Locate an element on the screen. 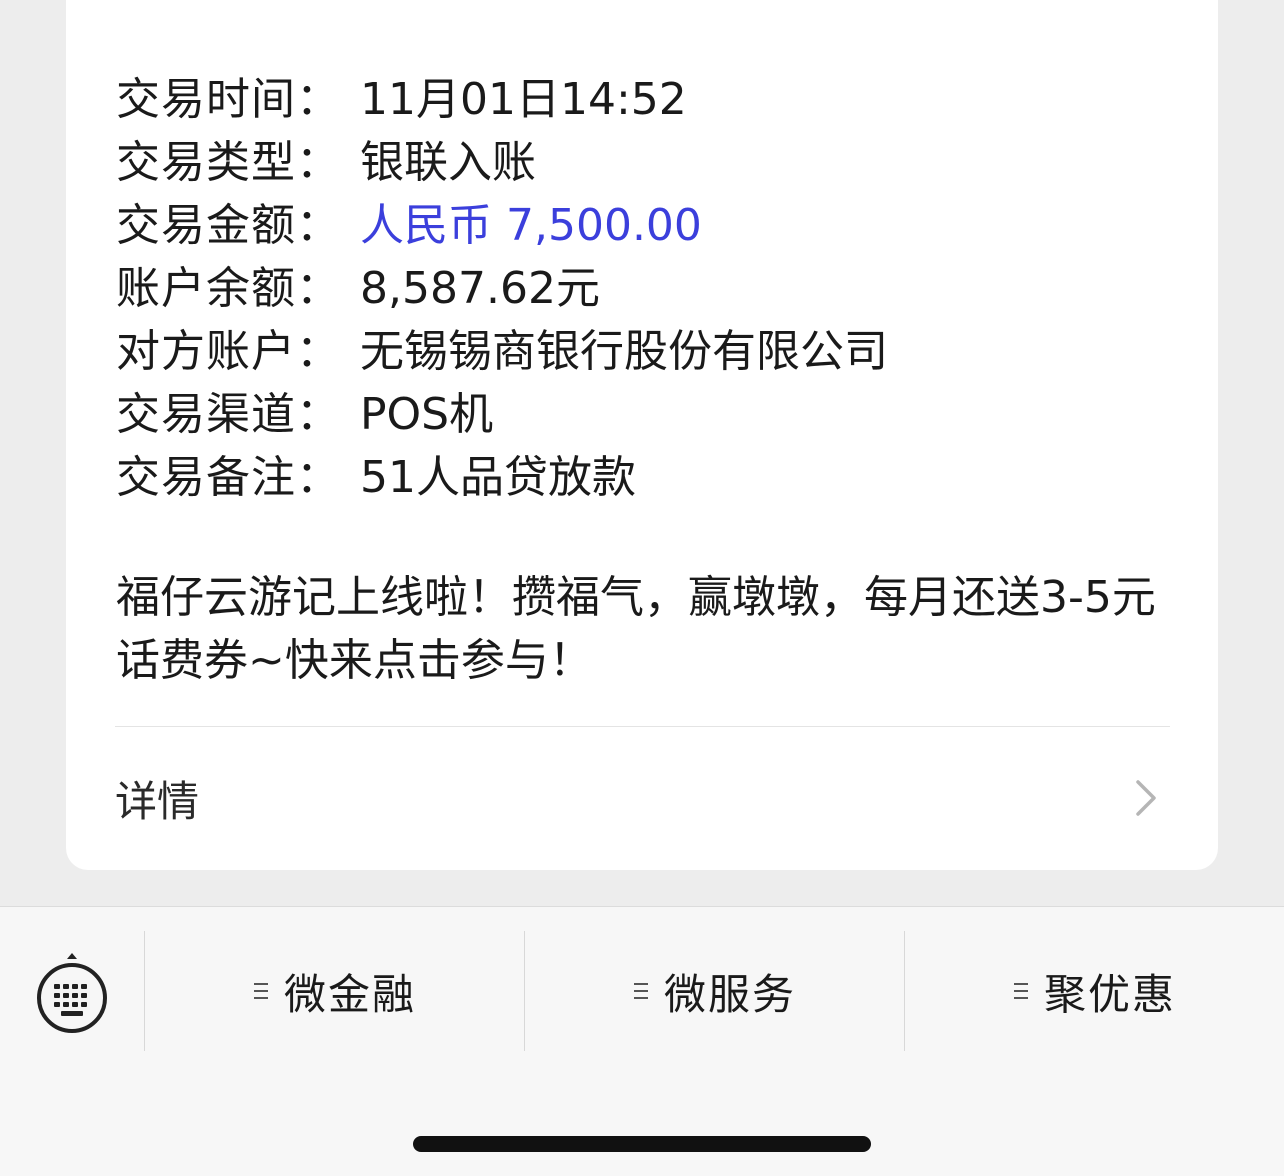 Image resolution: width=1284 pixels, height=1176 pixels. row-transaction-type: 交易类型： 银联入账 is located at coordinates (502, 157).